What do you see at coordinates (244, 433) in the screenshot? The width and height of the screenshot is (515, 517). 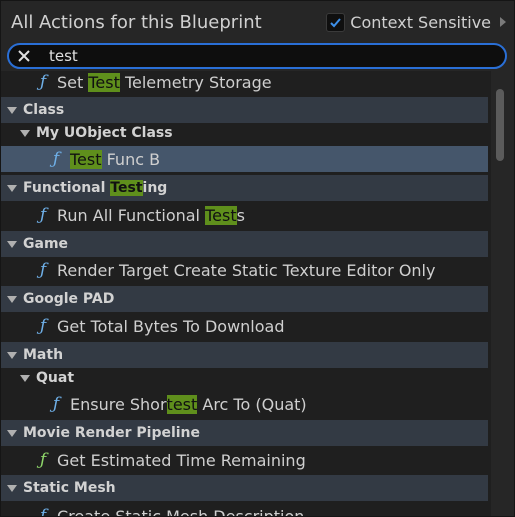 I see `category-row: Movie Render Pipeline` at bounding box center [244, 433].